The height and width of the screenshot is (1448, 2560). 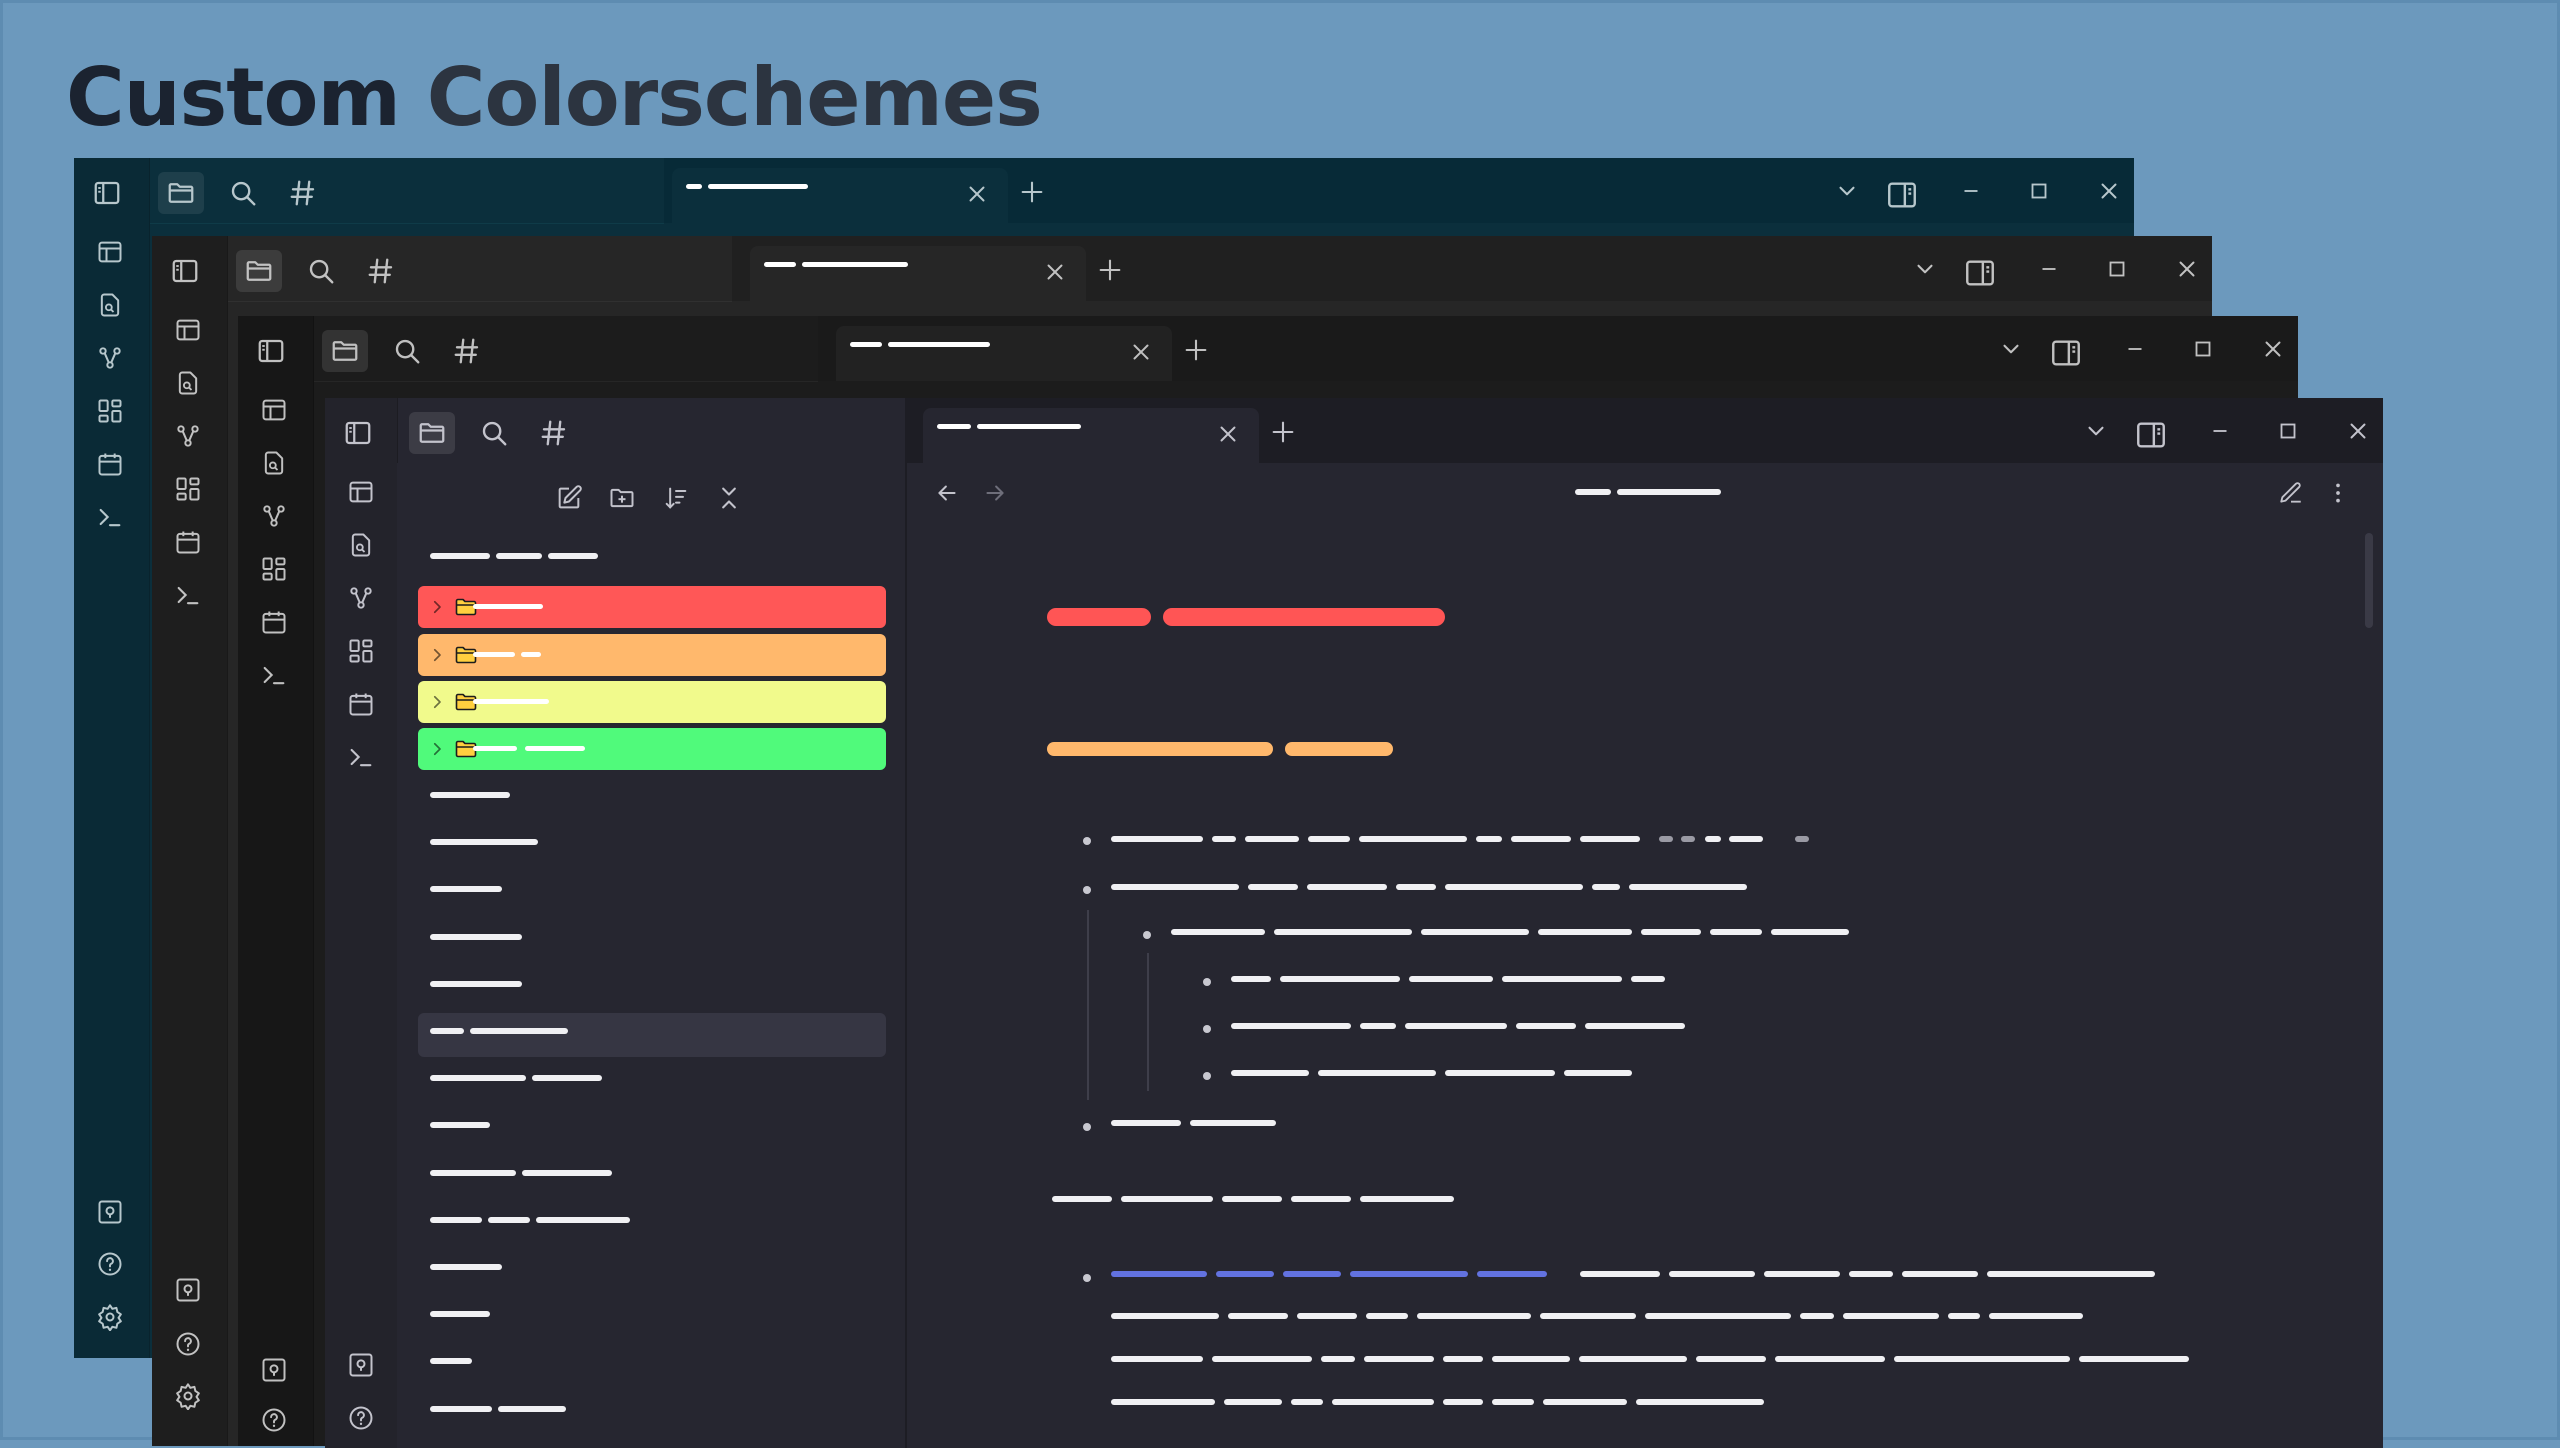 I want to click on back-arrow-icon, so click(x=947, y=493).